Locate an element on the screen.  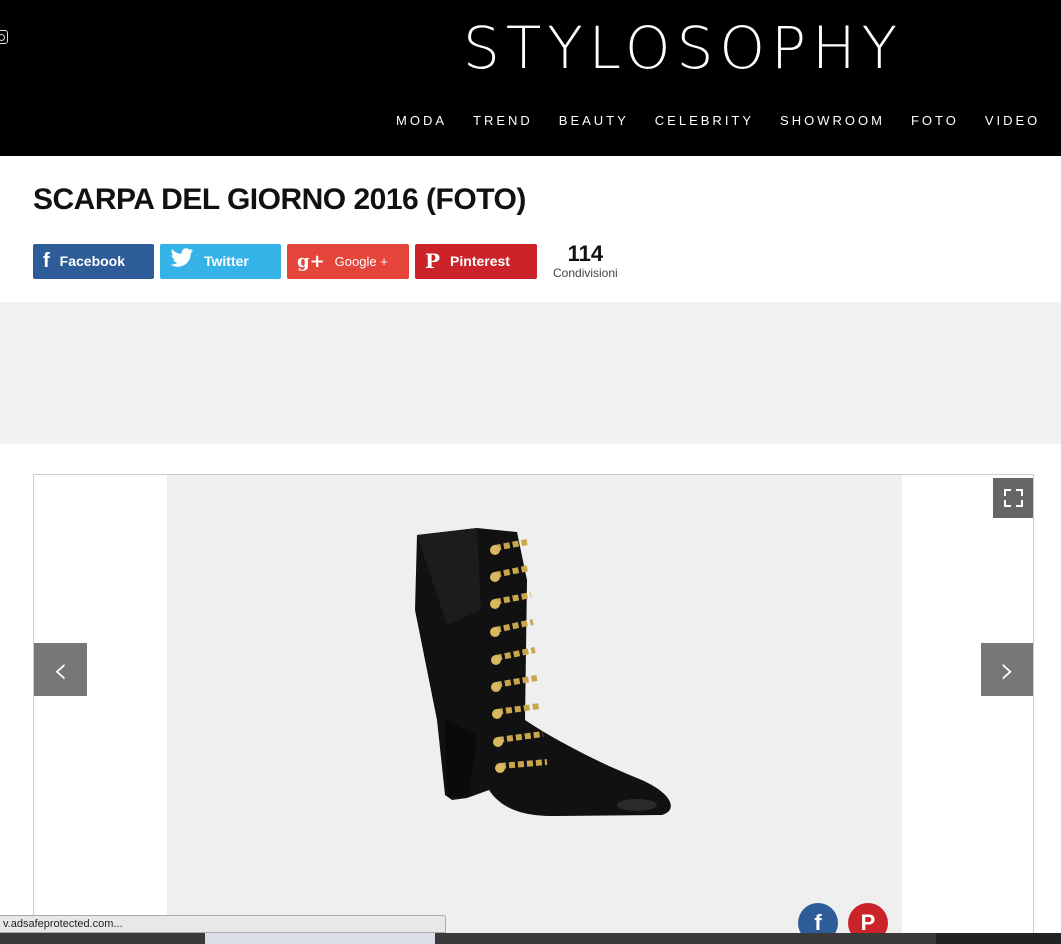
facebook-icon: f is located at coordinates (46, 260).